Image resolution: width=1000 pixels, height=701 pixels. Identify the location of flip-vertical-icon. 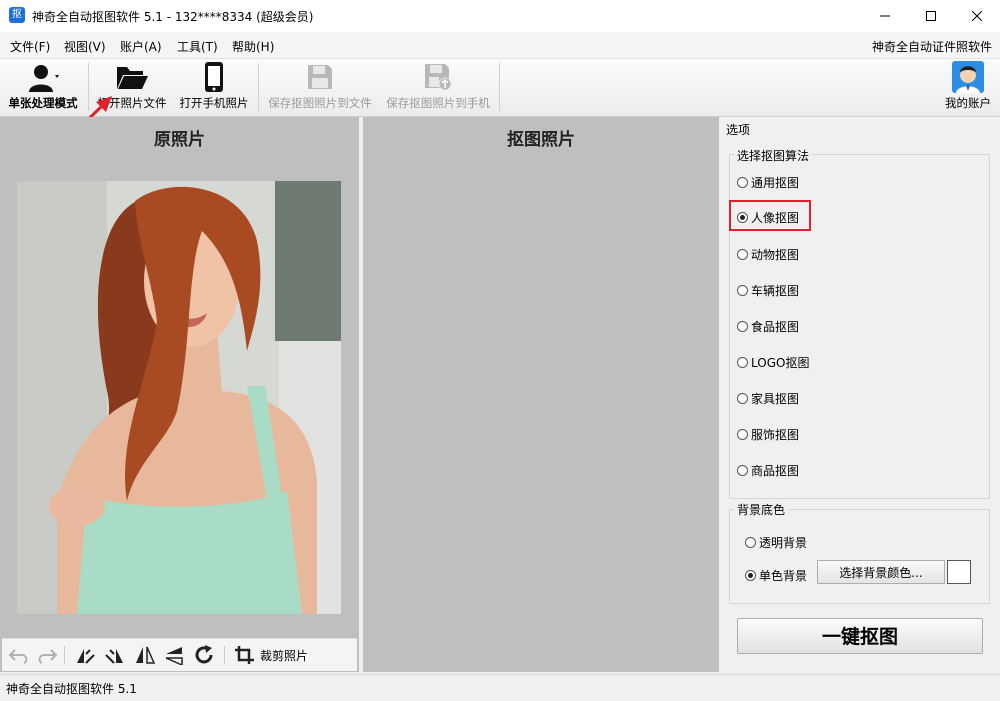
(174, 656).